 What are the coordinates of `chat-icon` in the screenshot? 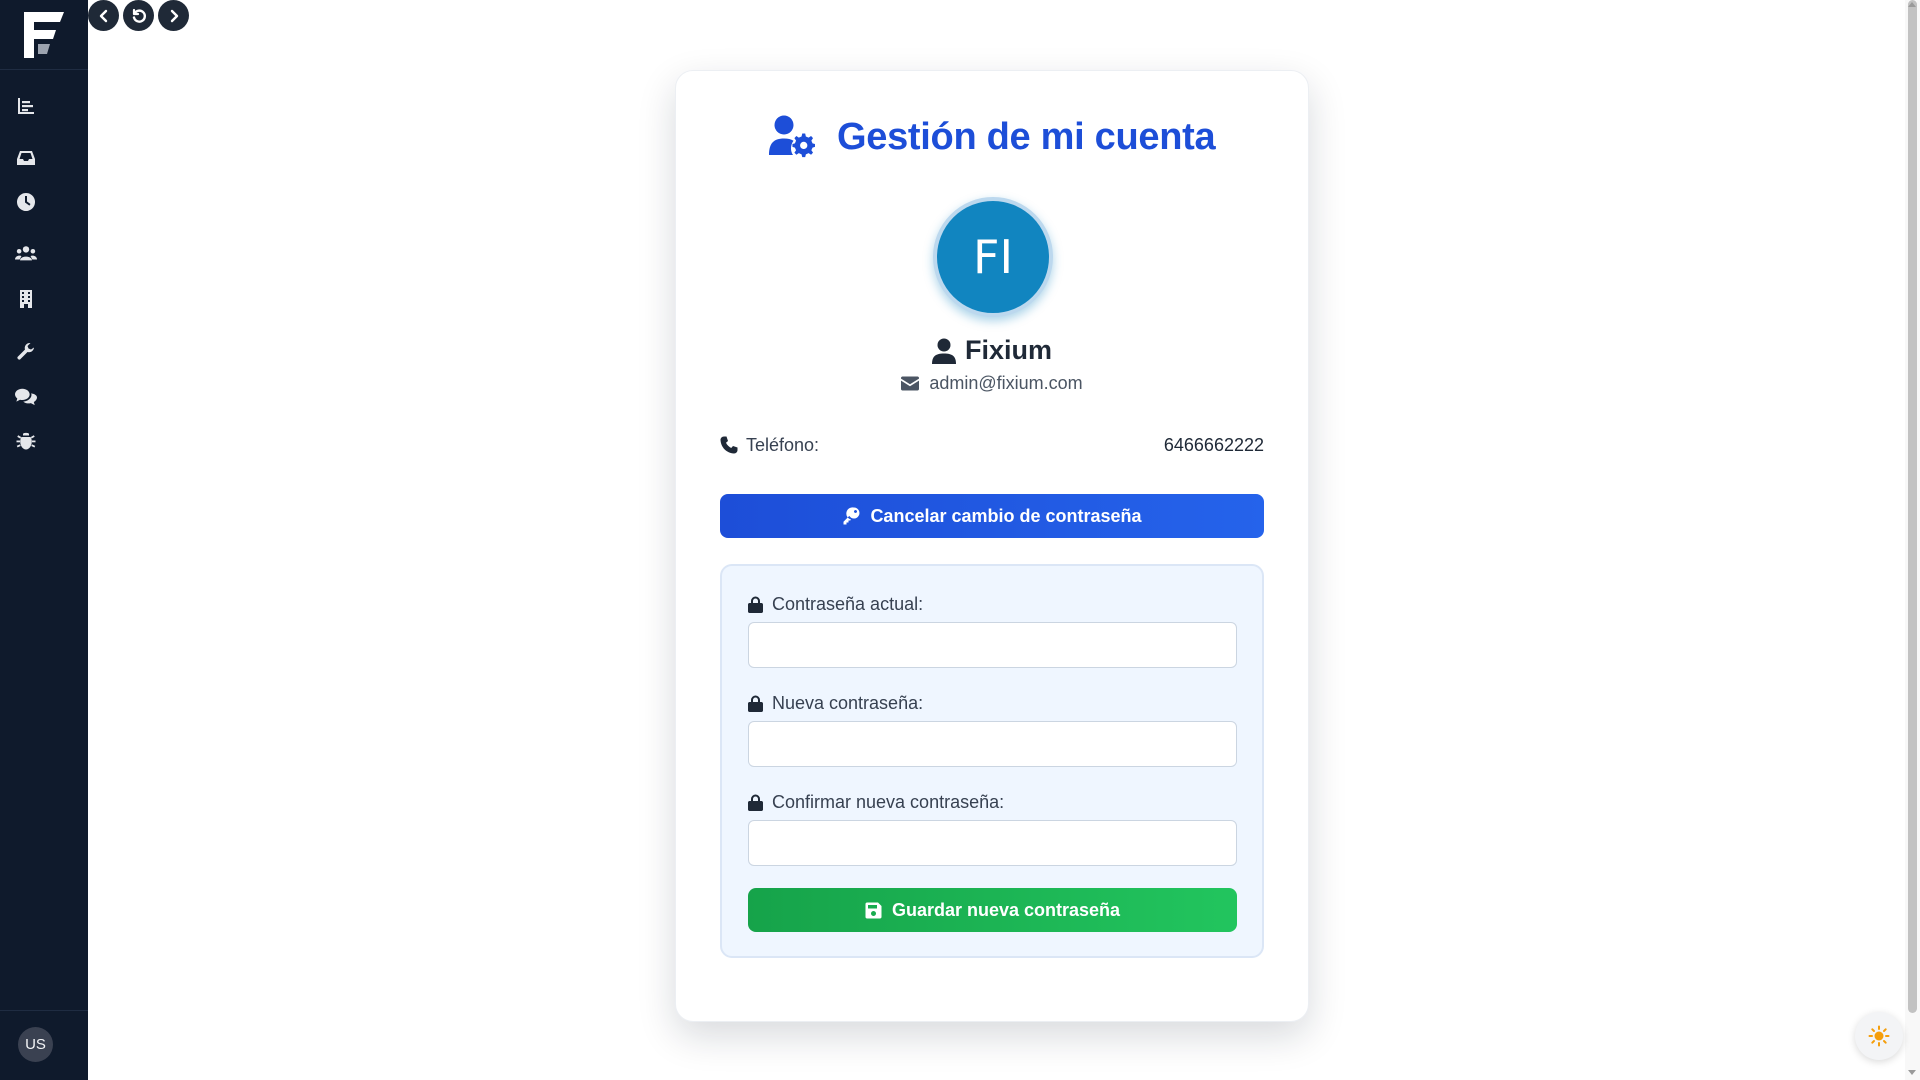 It's located at (26, 397).